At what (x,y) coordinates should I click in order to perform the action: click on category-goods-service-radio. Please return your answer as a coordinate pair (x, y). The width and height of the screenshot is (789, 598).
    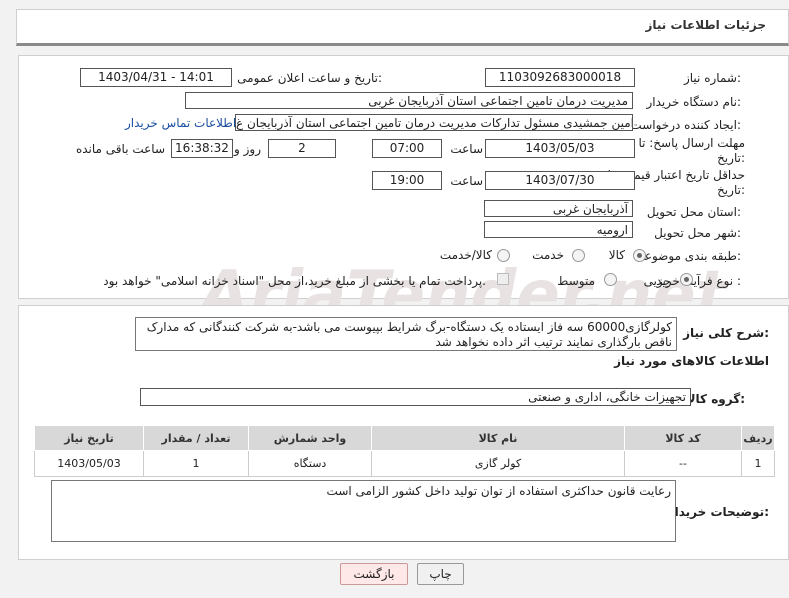
    Looking at the image, I should click on (503, 255).